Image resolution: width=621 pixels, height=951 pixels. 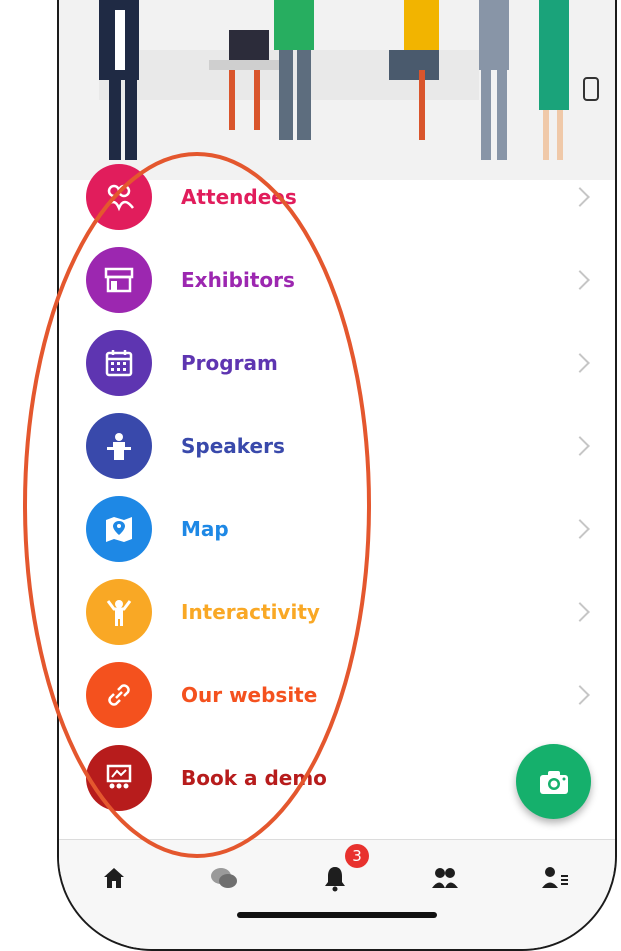 I want to click on menu-item-exhibitors: Exhibitors, so click(x=337, y=279).